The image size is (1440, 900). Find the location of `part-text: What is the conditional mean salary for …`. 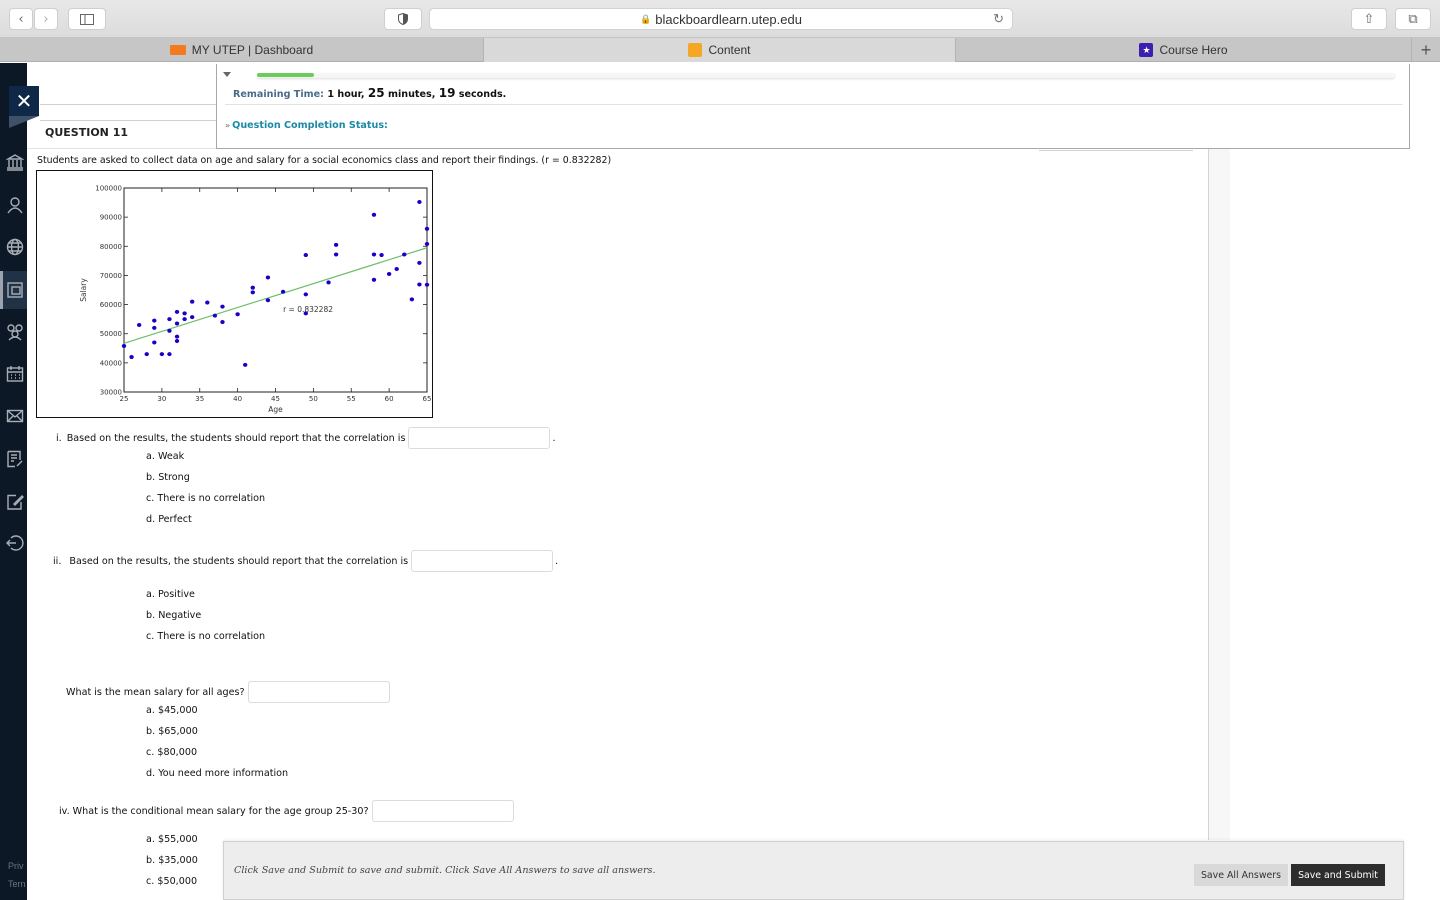

part-text: What is the conditional mean salary for … is located at coordinates (220, 811).